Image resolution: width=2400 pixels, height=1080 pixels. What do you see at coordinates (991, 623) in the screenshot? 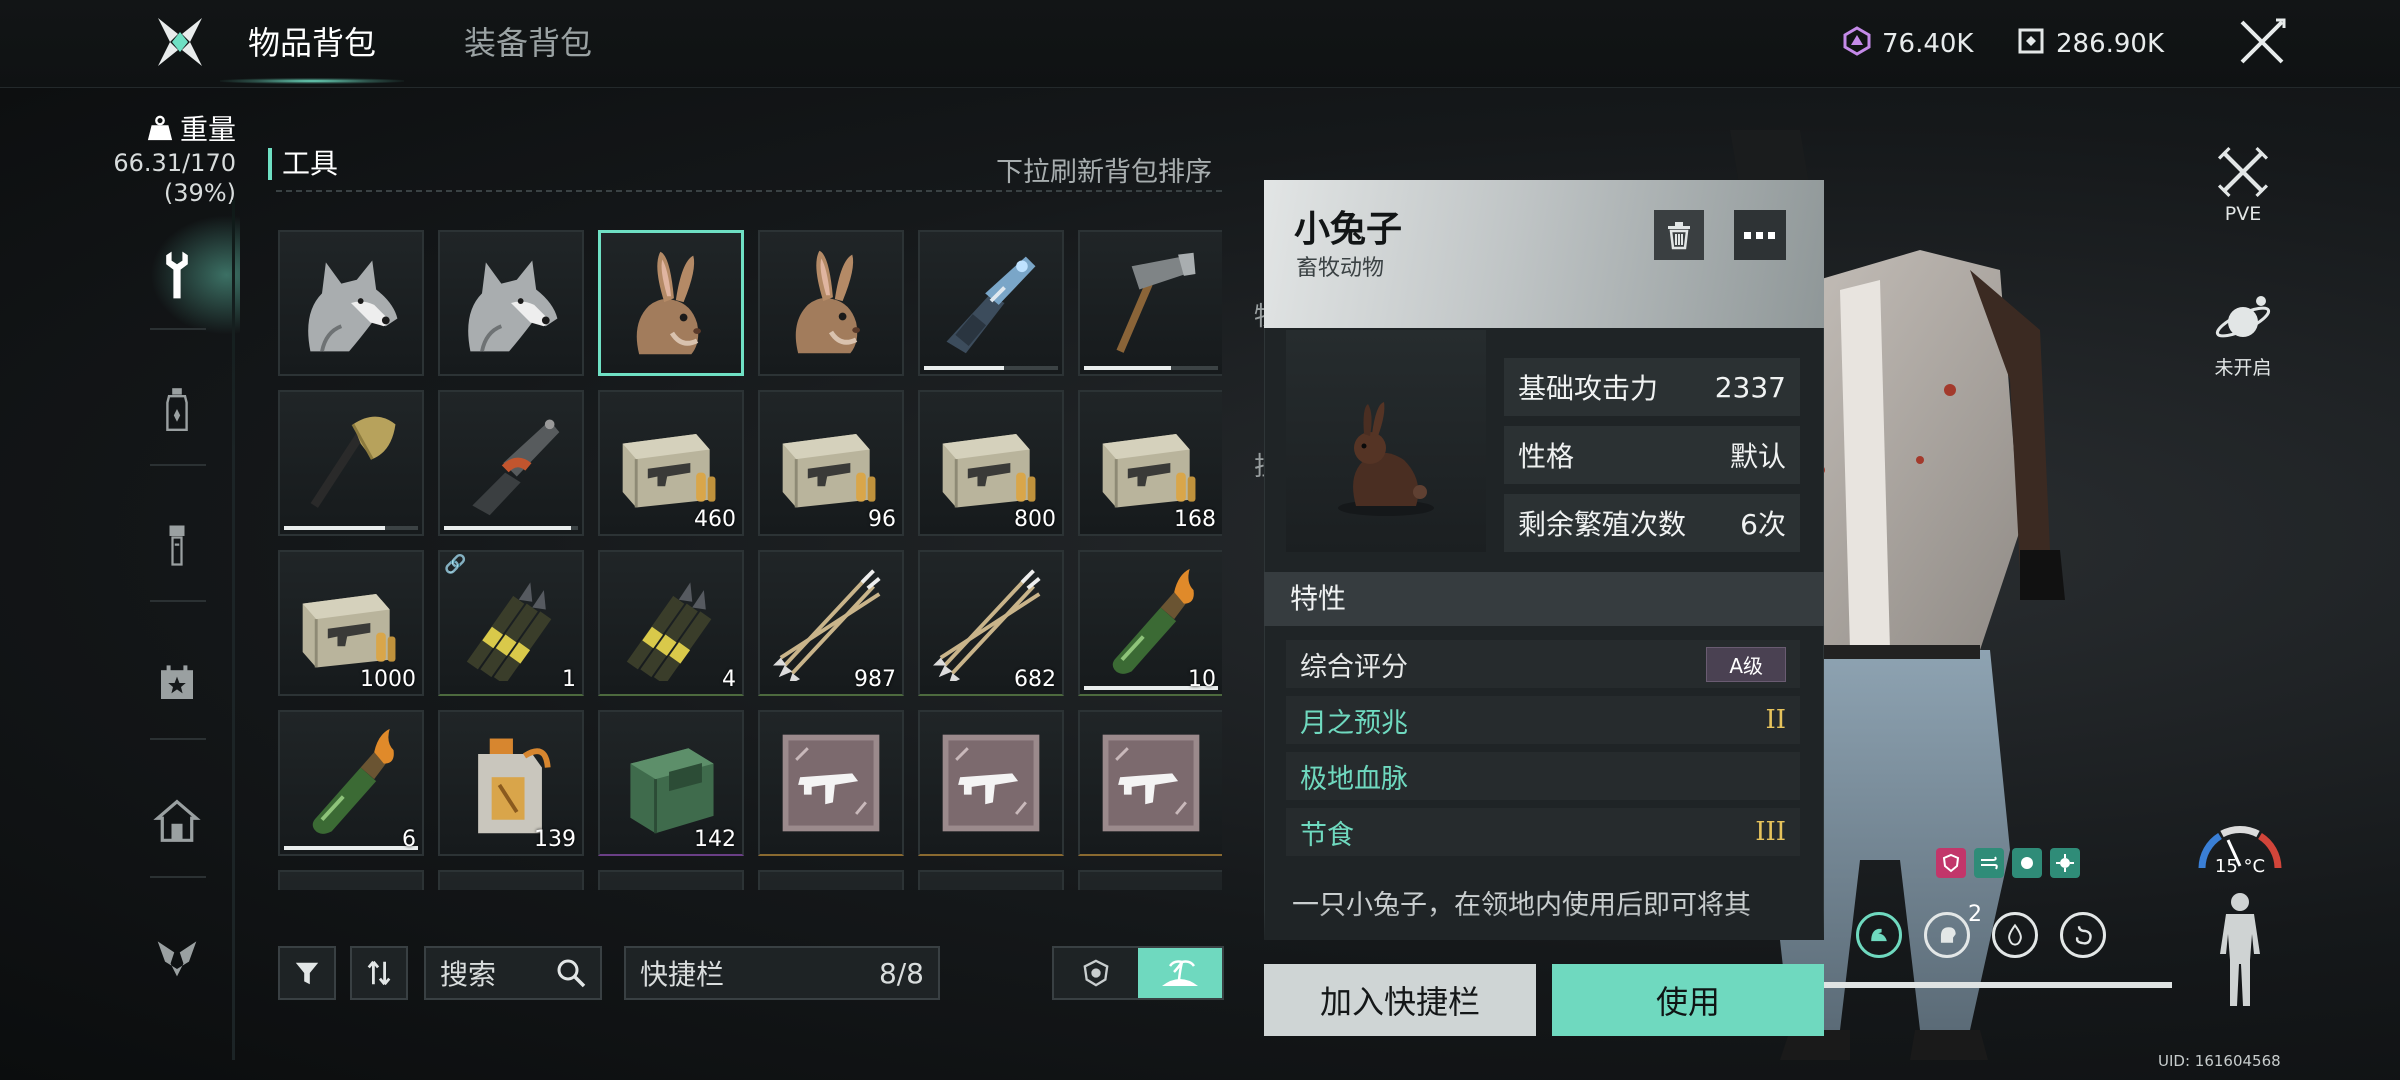
I see `inventory-slot: 682` at bounding box center [991, 623].